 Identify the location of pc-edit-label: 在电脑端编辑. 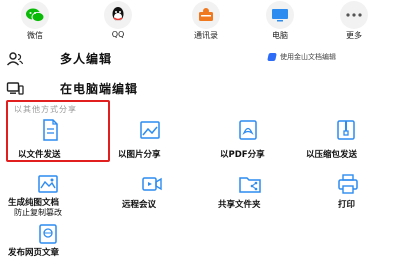
(99, 89).